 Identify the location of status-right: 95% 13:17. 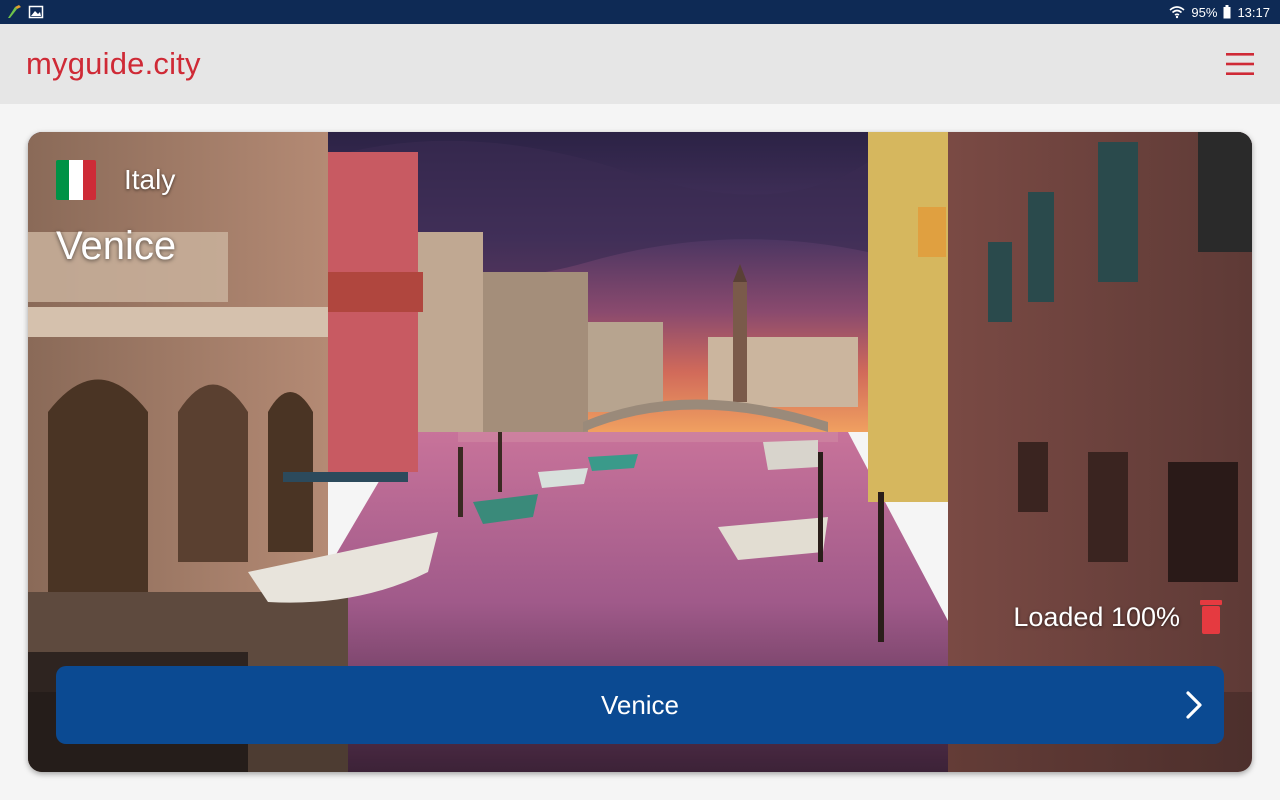
(1219, 12).